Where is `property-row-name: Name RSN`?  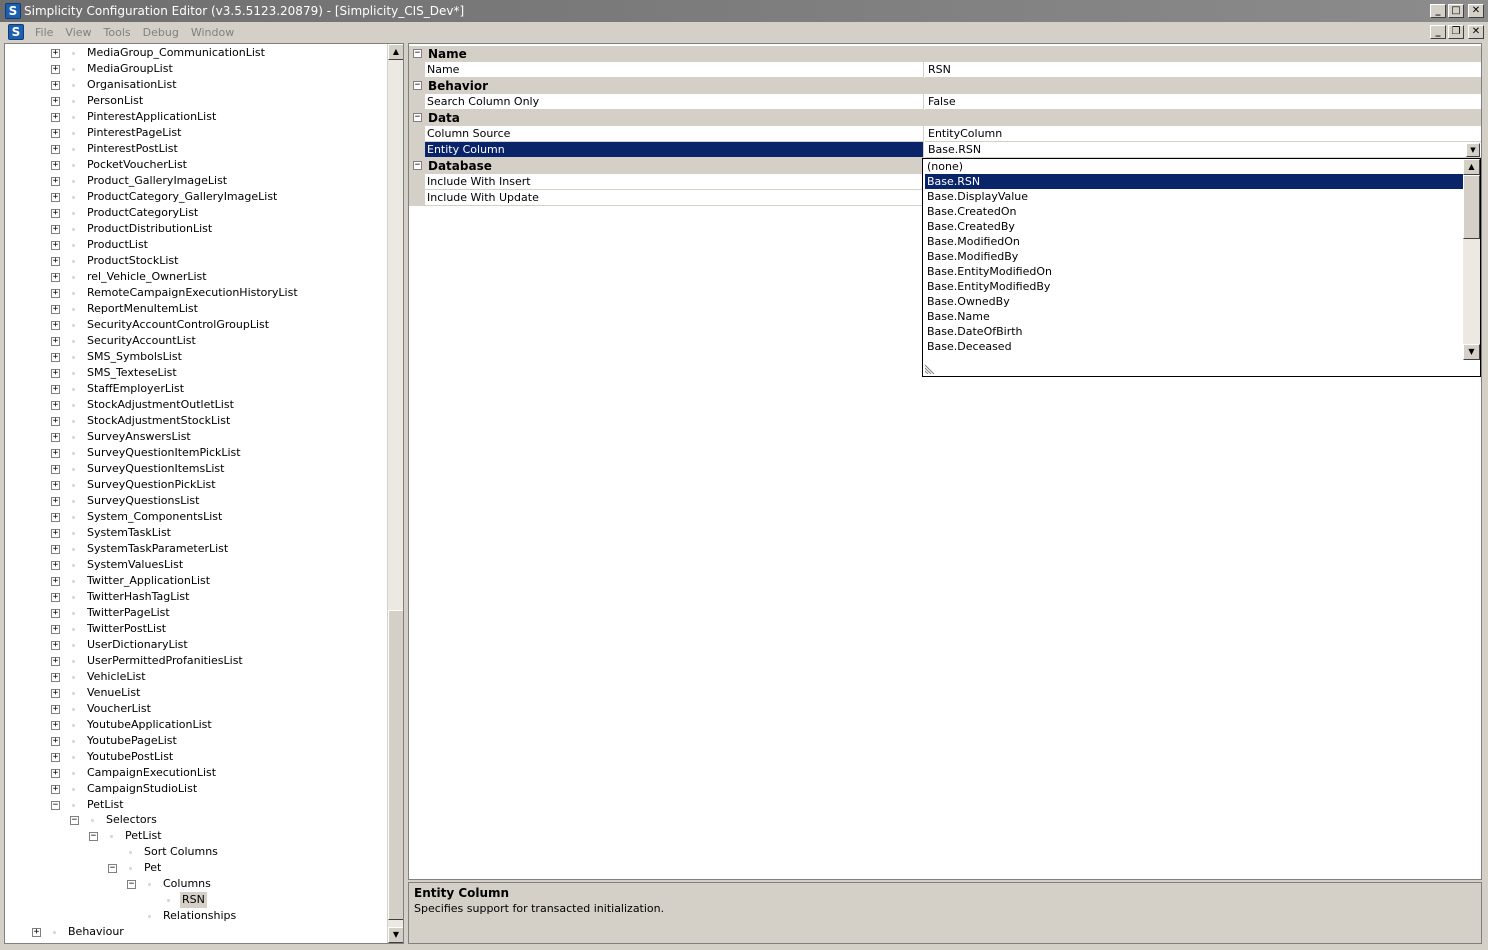
property-row-name: Name RSN is located at coordinates (945, 70).